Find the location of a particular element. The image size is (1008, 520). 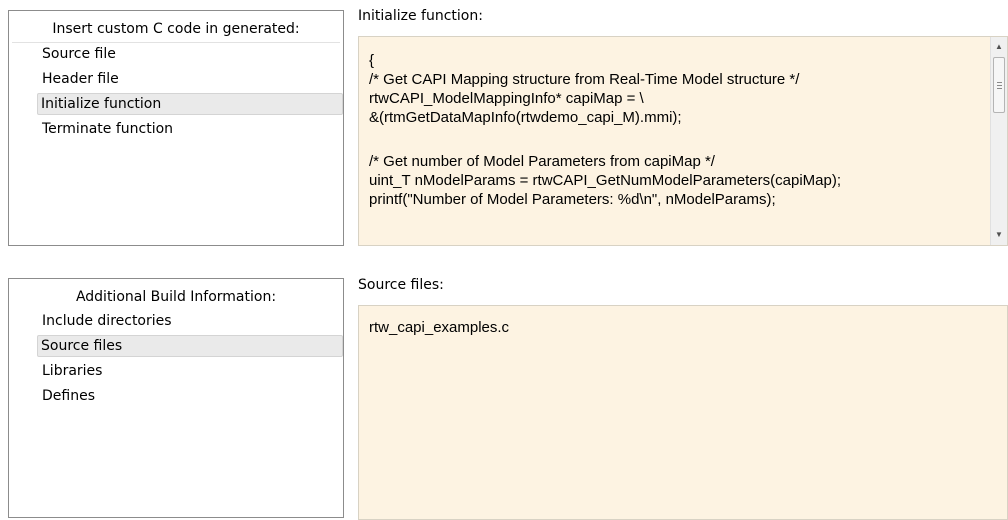

code-line: rtwCAPI_ModelMappingInfo* capiMap = \ is located at coordinates (506, 98).